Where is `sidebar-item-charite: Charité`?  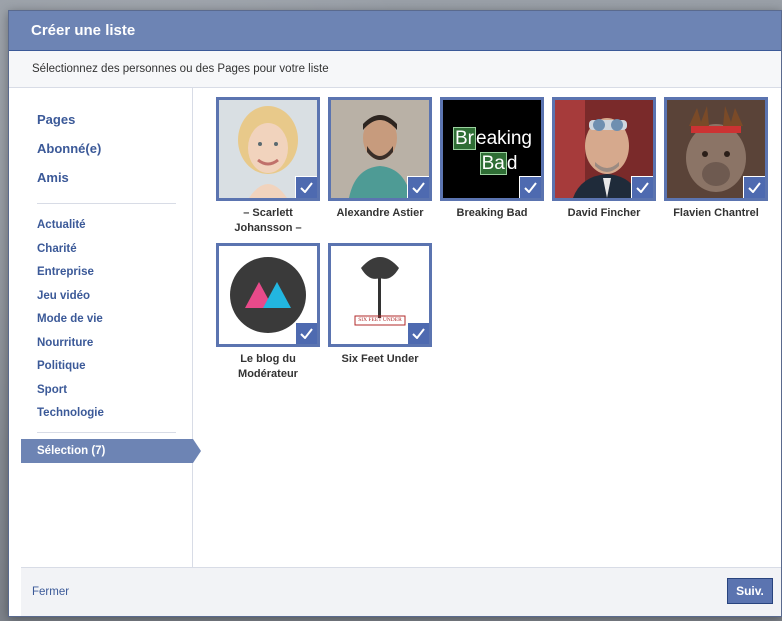 sidebar-item-charite: Charité is located at coordinates (114, 252).